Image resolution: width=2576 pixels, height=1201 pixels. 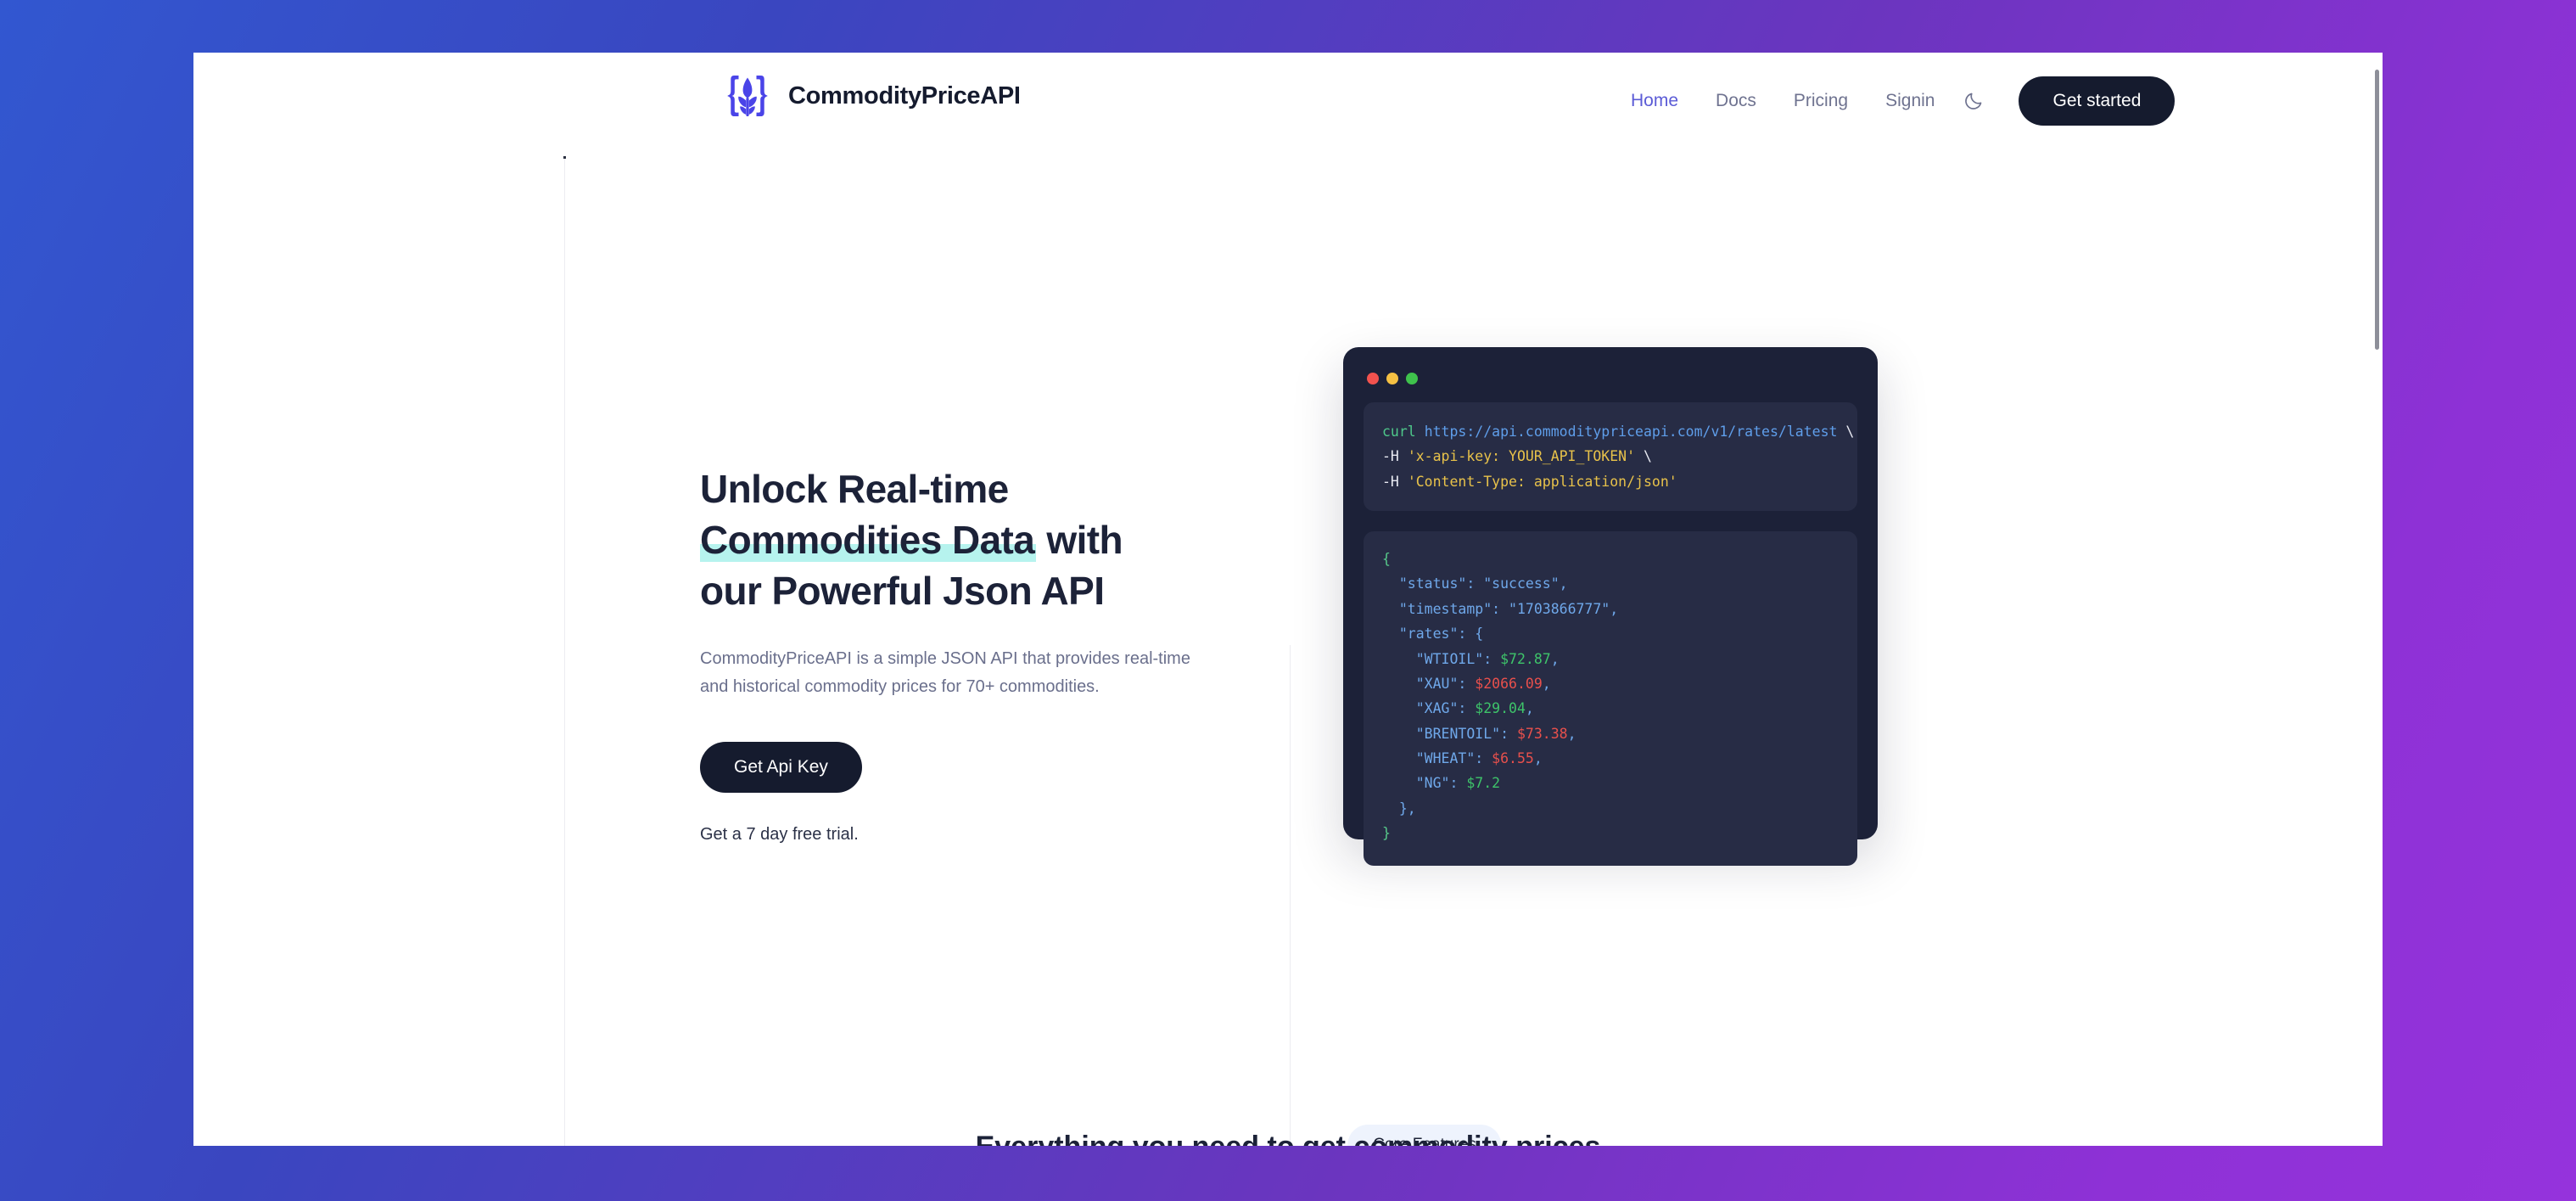 What do you see at coordinates (1509, 683) in the screenshot?
I see `rate-value-xau: $2066.09` at bounding box center [1509, 683].